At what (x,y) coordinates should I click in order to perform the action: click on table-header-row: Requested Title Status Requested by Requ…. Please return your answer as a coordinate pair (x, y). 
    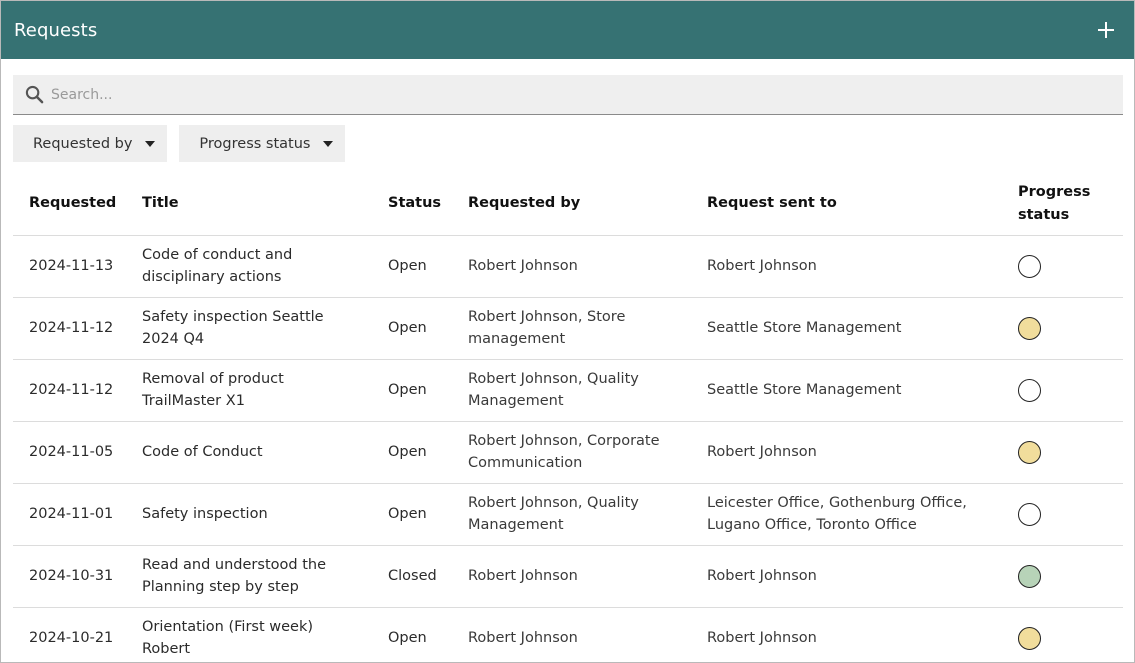
    Looking at the image, I should click on (568, 204).